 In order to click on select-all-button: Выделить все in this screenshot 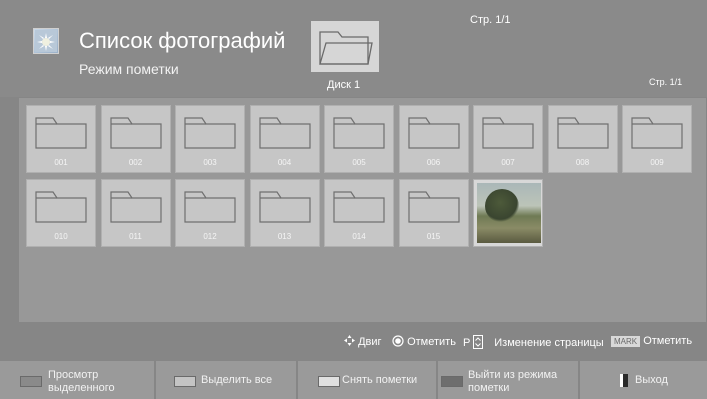, I will do `click(226, 380)`.